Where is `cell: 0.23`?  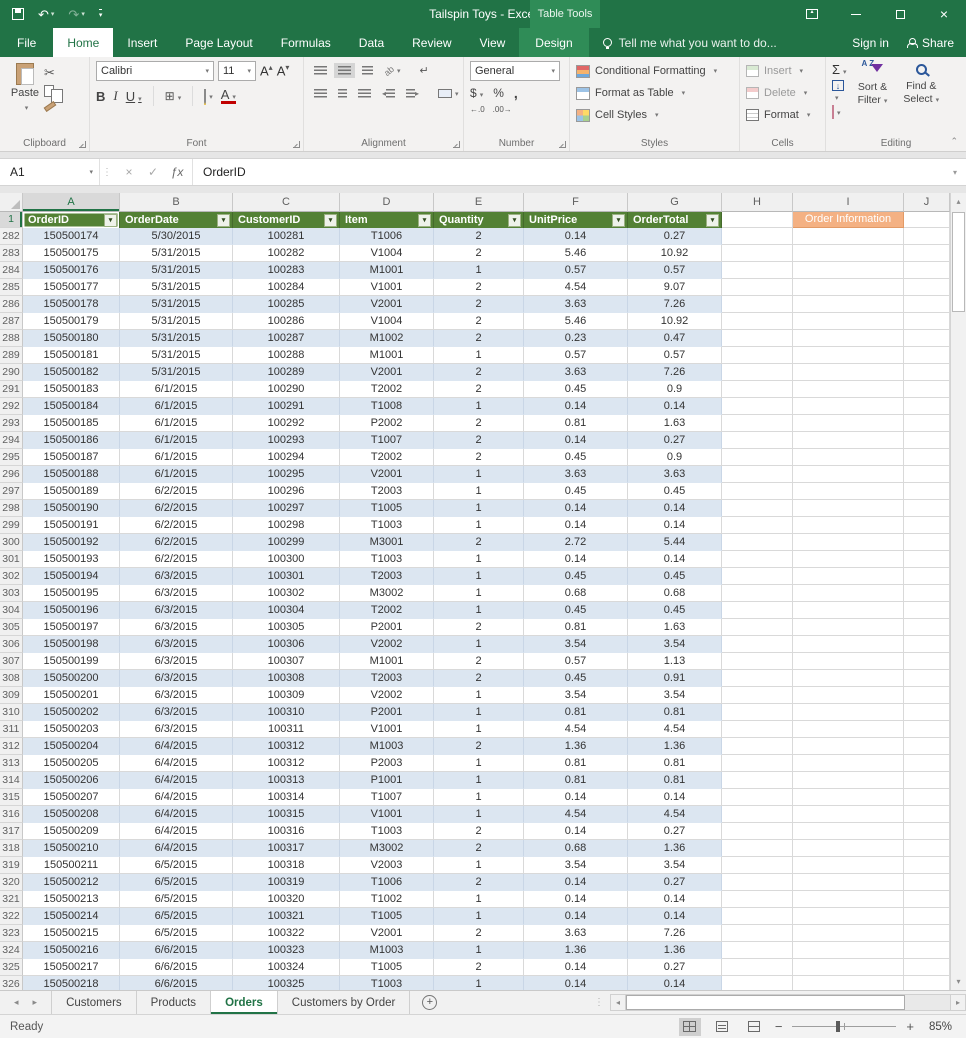
cell: 0.23 is located at coordinates (576, 338).